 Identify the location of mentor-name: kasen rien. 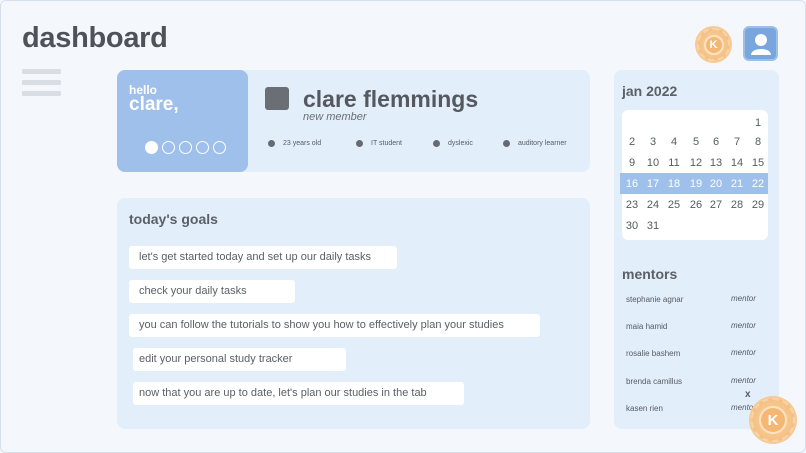
(644, 408).